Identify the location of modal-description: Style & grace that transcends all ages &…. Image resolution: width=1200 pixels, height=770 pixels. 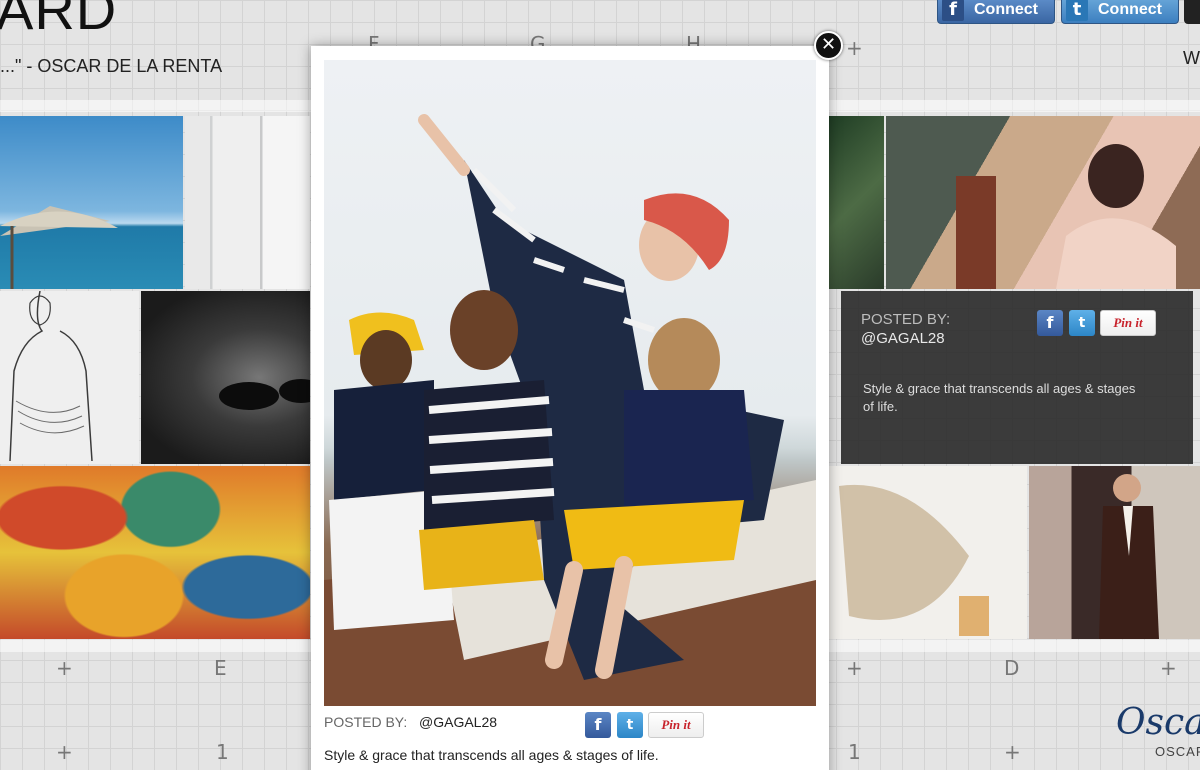
(491, 755).